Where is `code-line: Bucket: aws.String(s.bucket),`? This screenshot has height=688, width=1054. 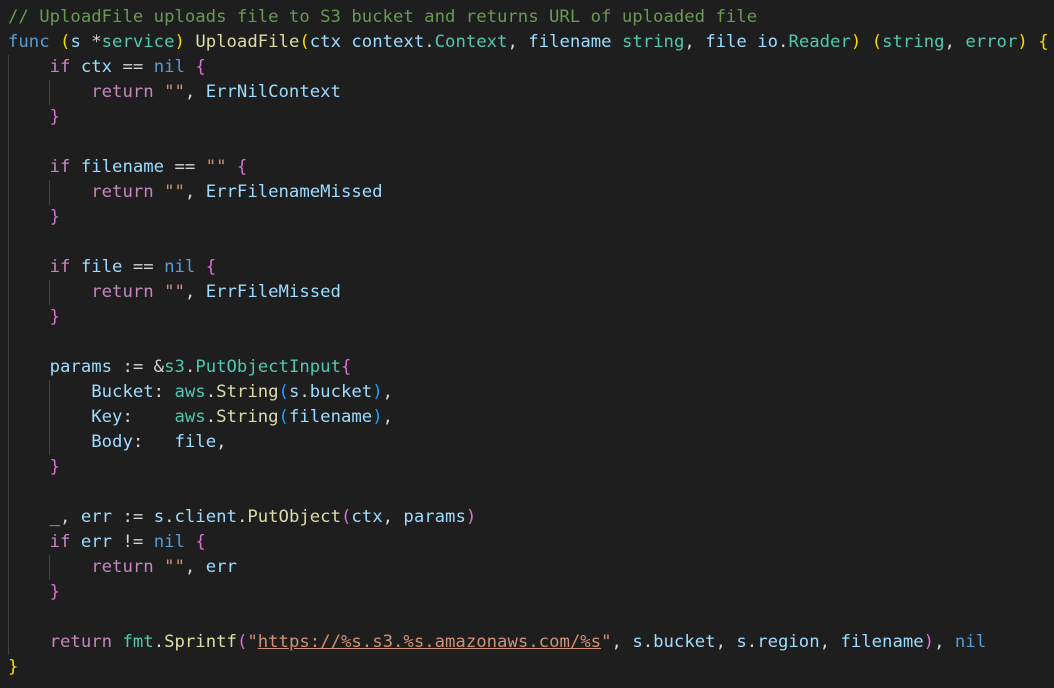 code-line: Bucket: aws.String(s.bucket), is located at coordinates (527, 392).